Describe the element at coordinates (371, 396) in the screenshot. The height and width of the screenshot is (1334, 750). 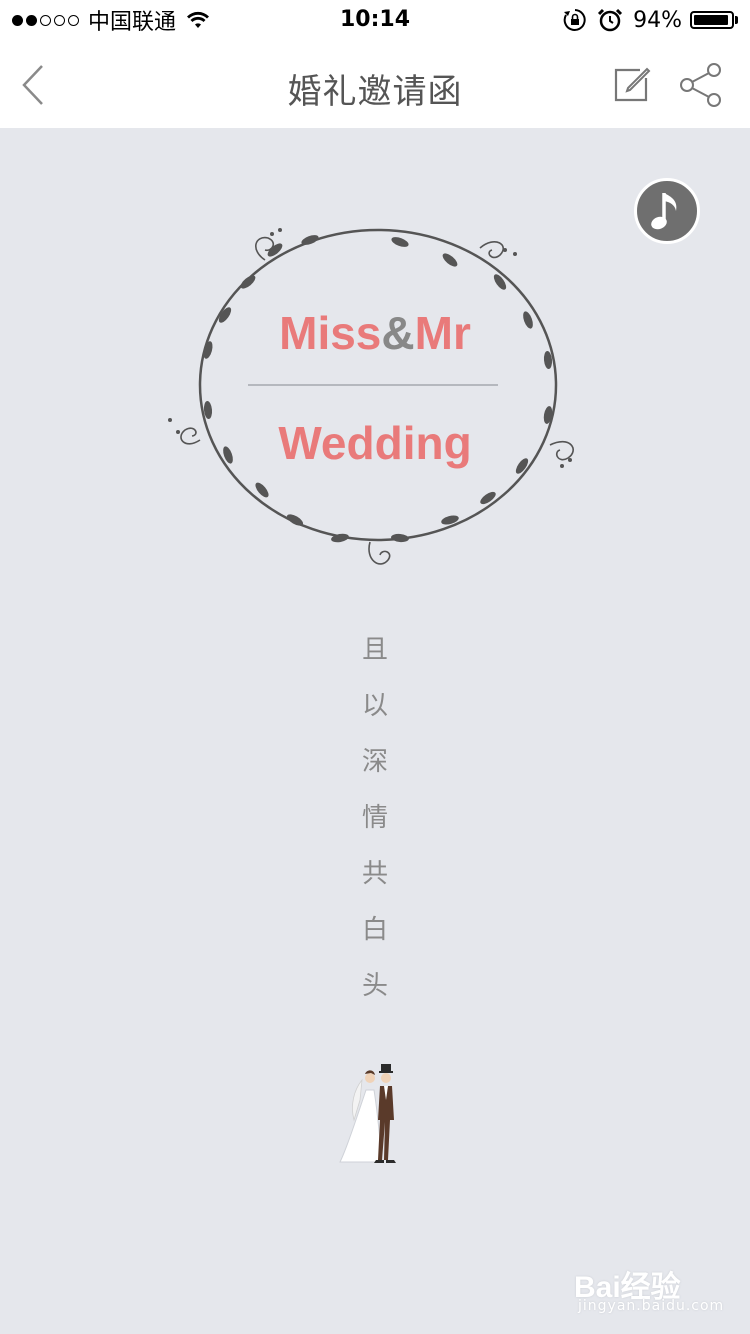
I see `wreath-decoration` at that location.